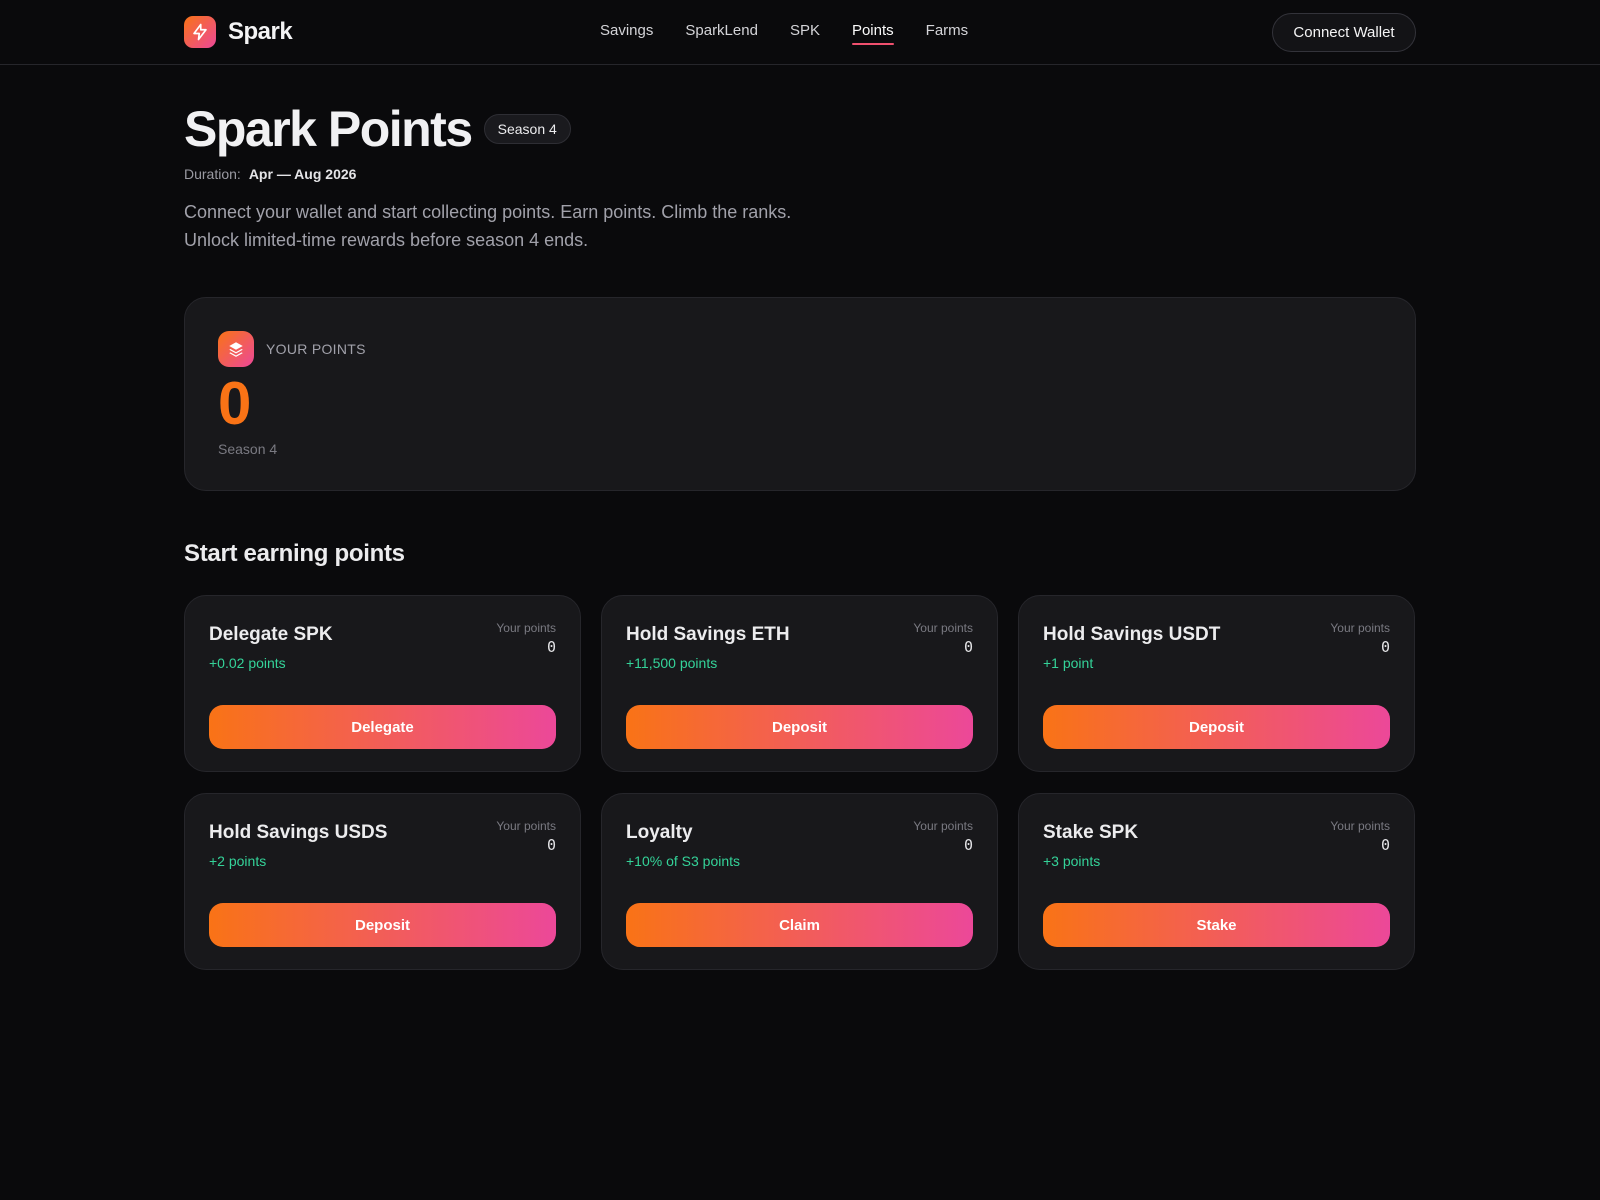 Image resolution: width=1600 pixels, height=1200 pixels. What do you see at coordinates (271, 634) in the screenshot?
I see `card-title: Delegate SPK` at bounding box center [271, 634].